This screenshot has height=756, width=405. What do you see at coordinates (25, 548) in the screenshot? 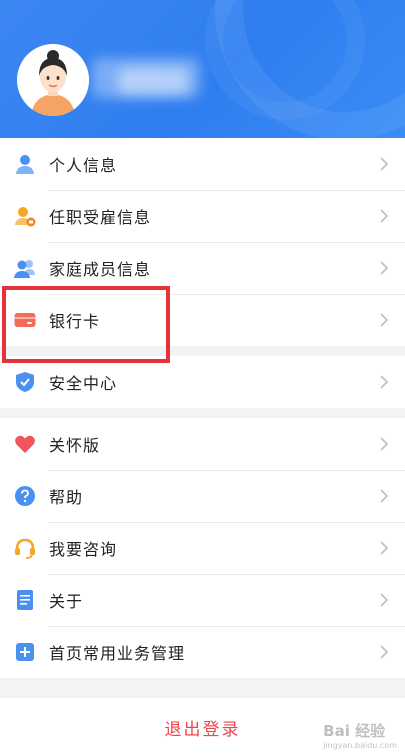
I see `headset-icon` at bounding box center [25, 548].